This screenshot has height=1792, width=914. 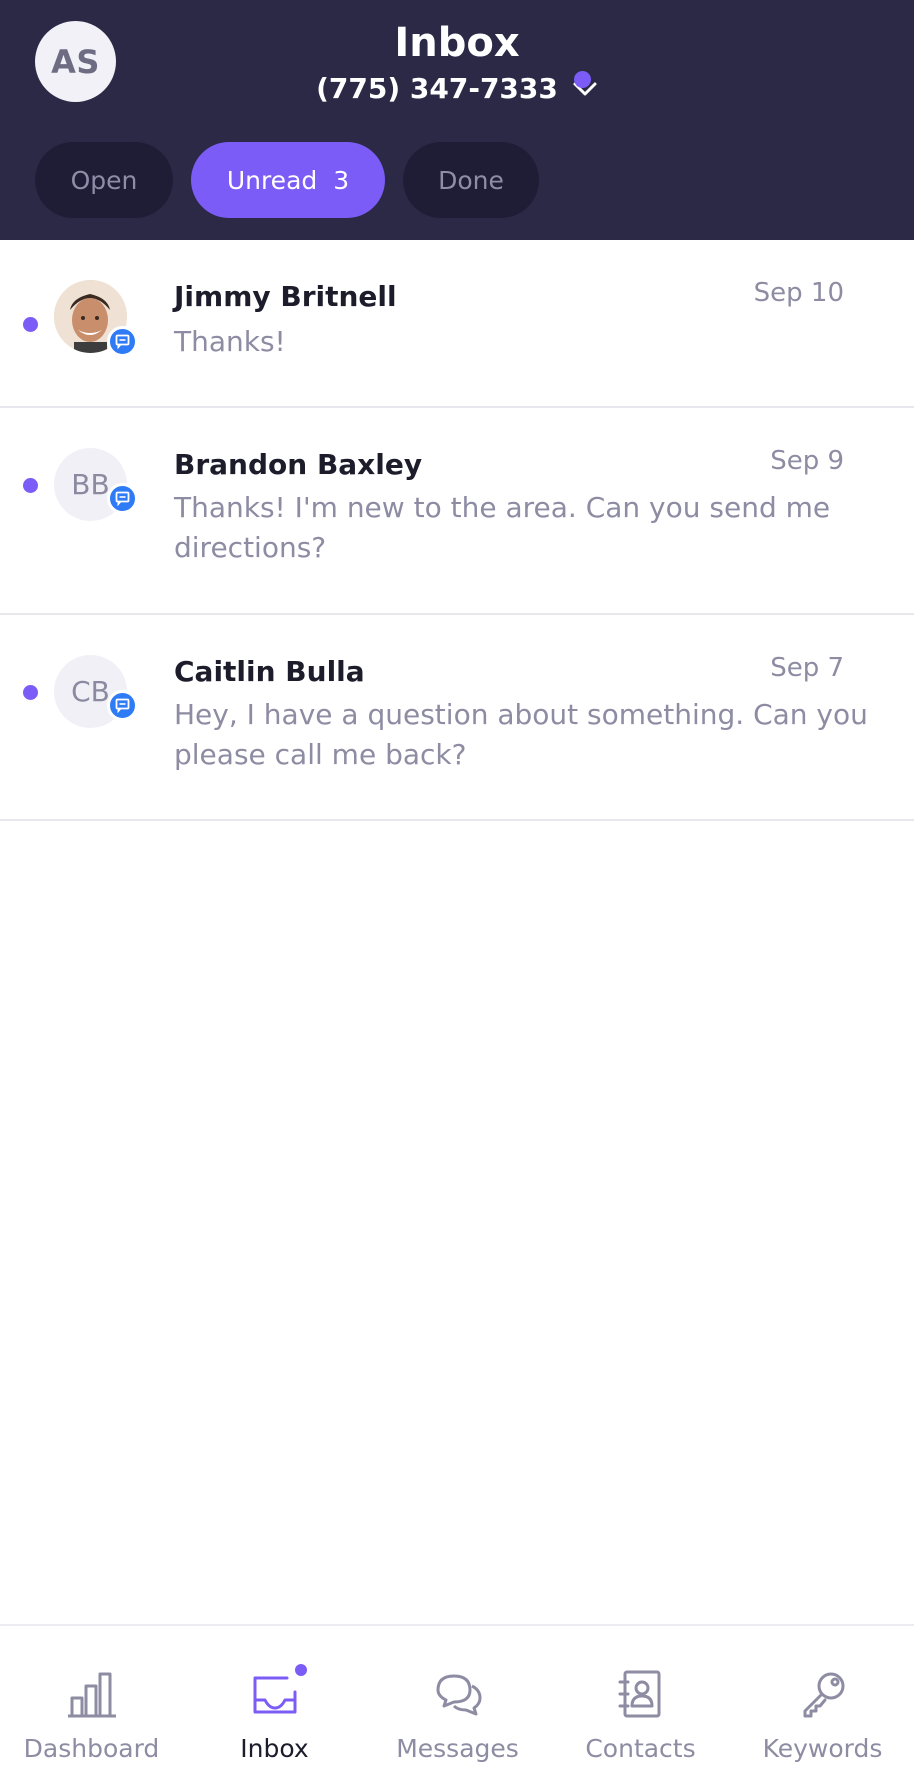 What do you see at coordinates (822, 1748) in the screenshot?
I see `nav-keywords-label: Keywords` at bounding box center [822, 1748].